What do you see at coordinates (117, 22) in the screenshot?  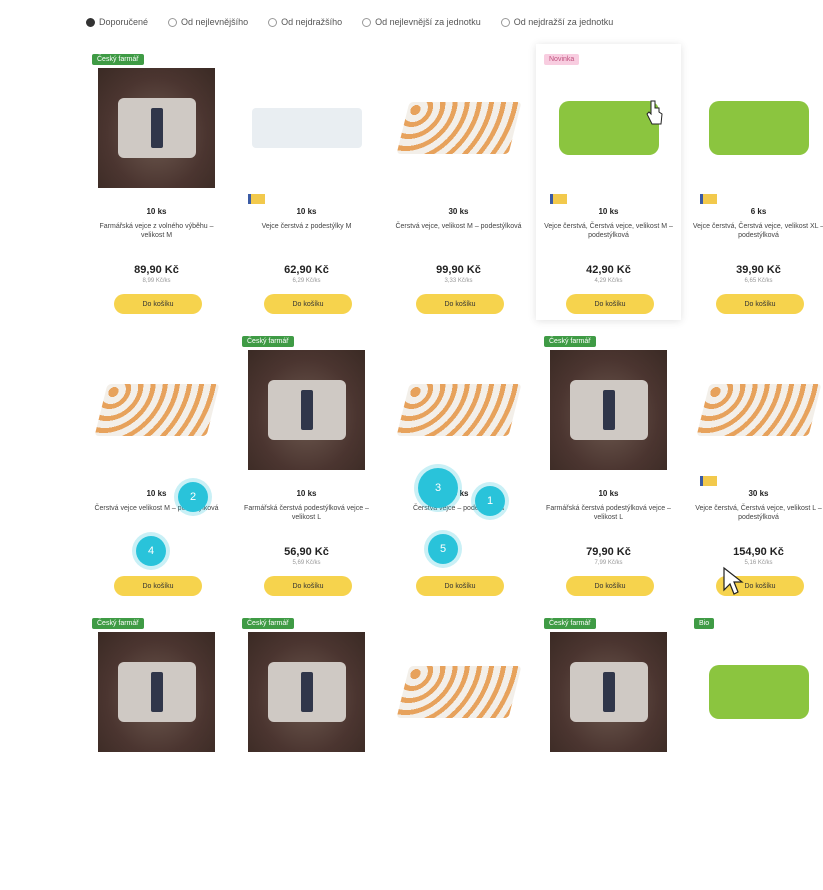 I see `sort-option-recommended: Doporučené` at bounding box center [117, 22].